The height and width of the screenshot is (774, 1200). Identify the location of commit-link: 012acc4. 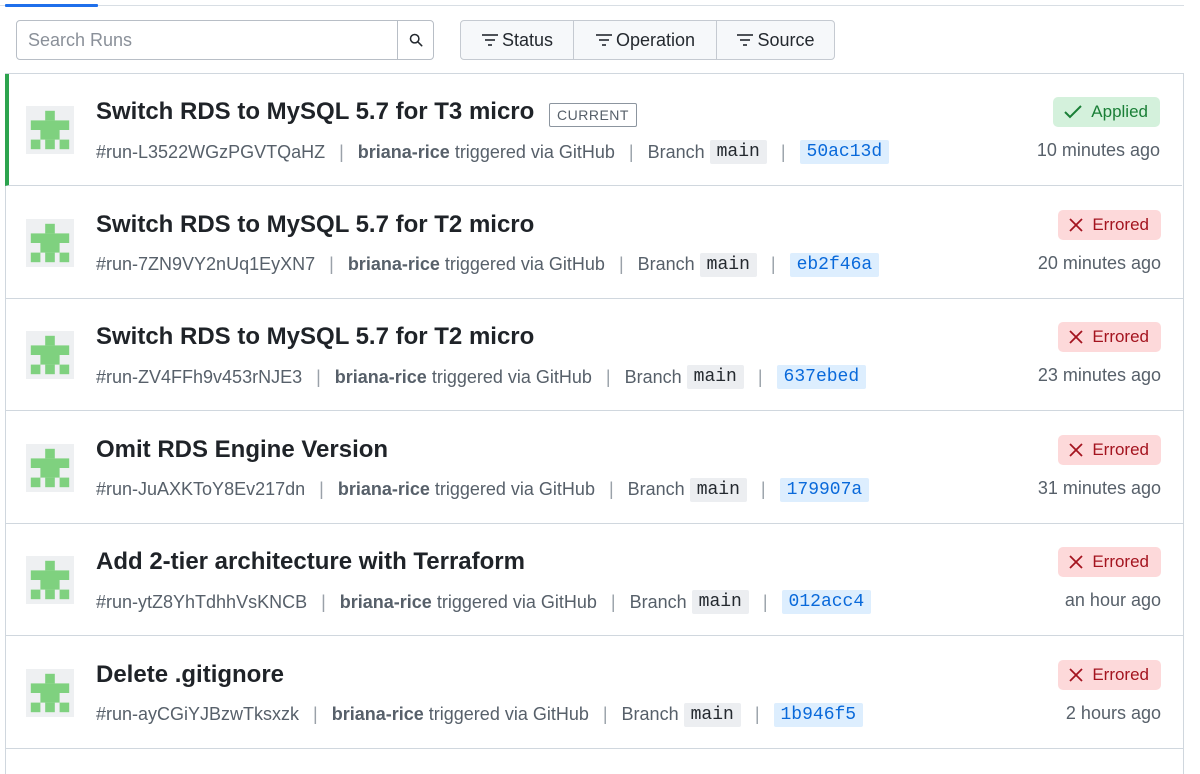
(826, 602).